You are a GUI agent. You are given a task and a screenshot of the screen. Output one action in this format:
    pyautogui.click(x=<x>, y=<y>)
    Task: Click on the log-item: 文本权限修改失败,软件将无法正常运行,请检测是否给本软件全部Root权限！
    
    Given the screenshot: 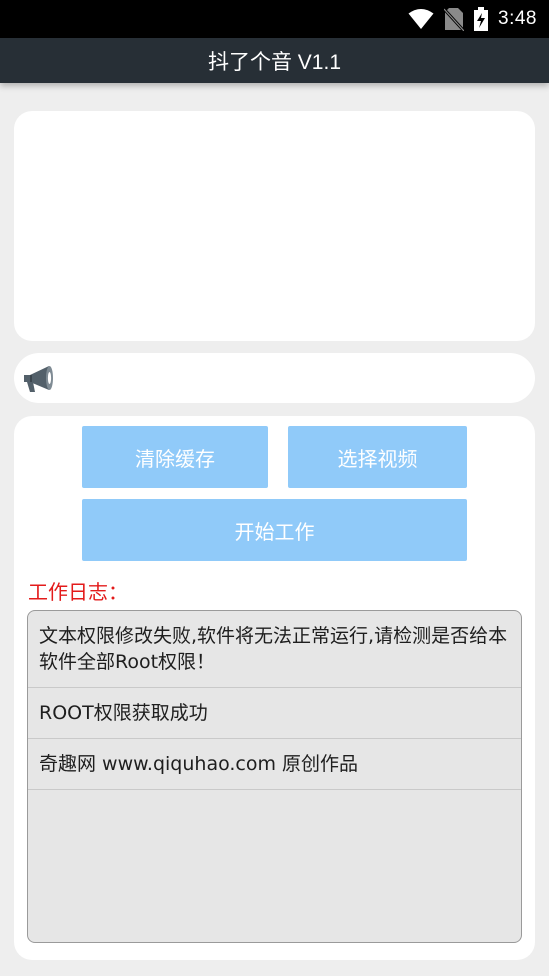 What is the action you would take?
    pyautogui.click(x=274, y=649)
    